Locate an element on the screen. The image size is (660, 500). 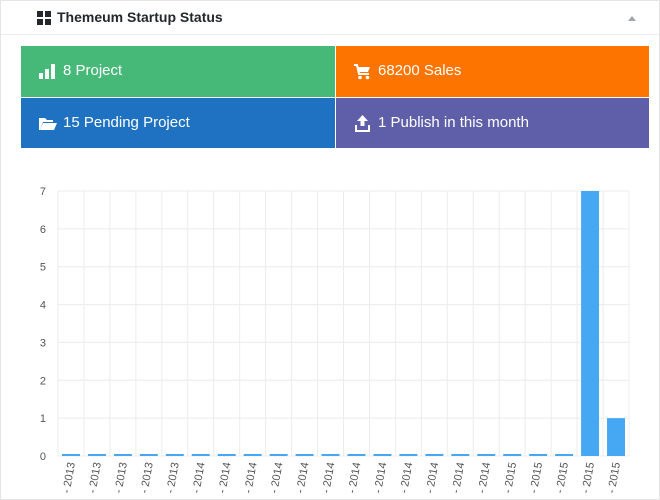
projects-stat: 8 Project is located at coordinates (178, 71).